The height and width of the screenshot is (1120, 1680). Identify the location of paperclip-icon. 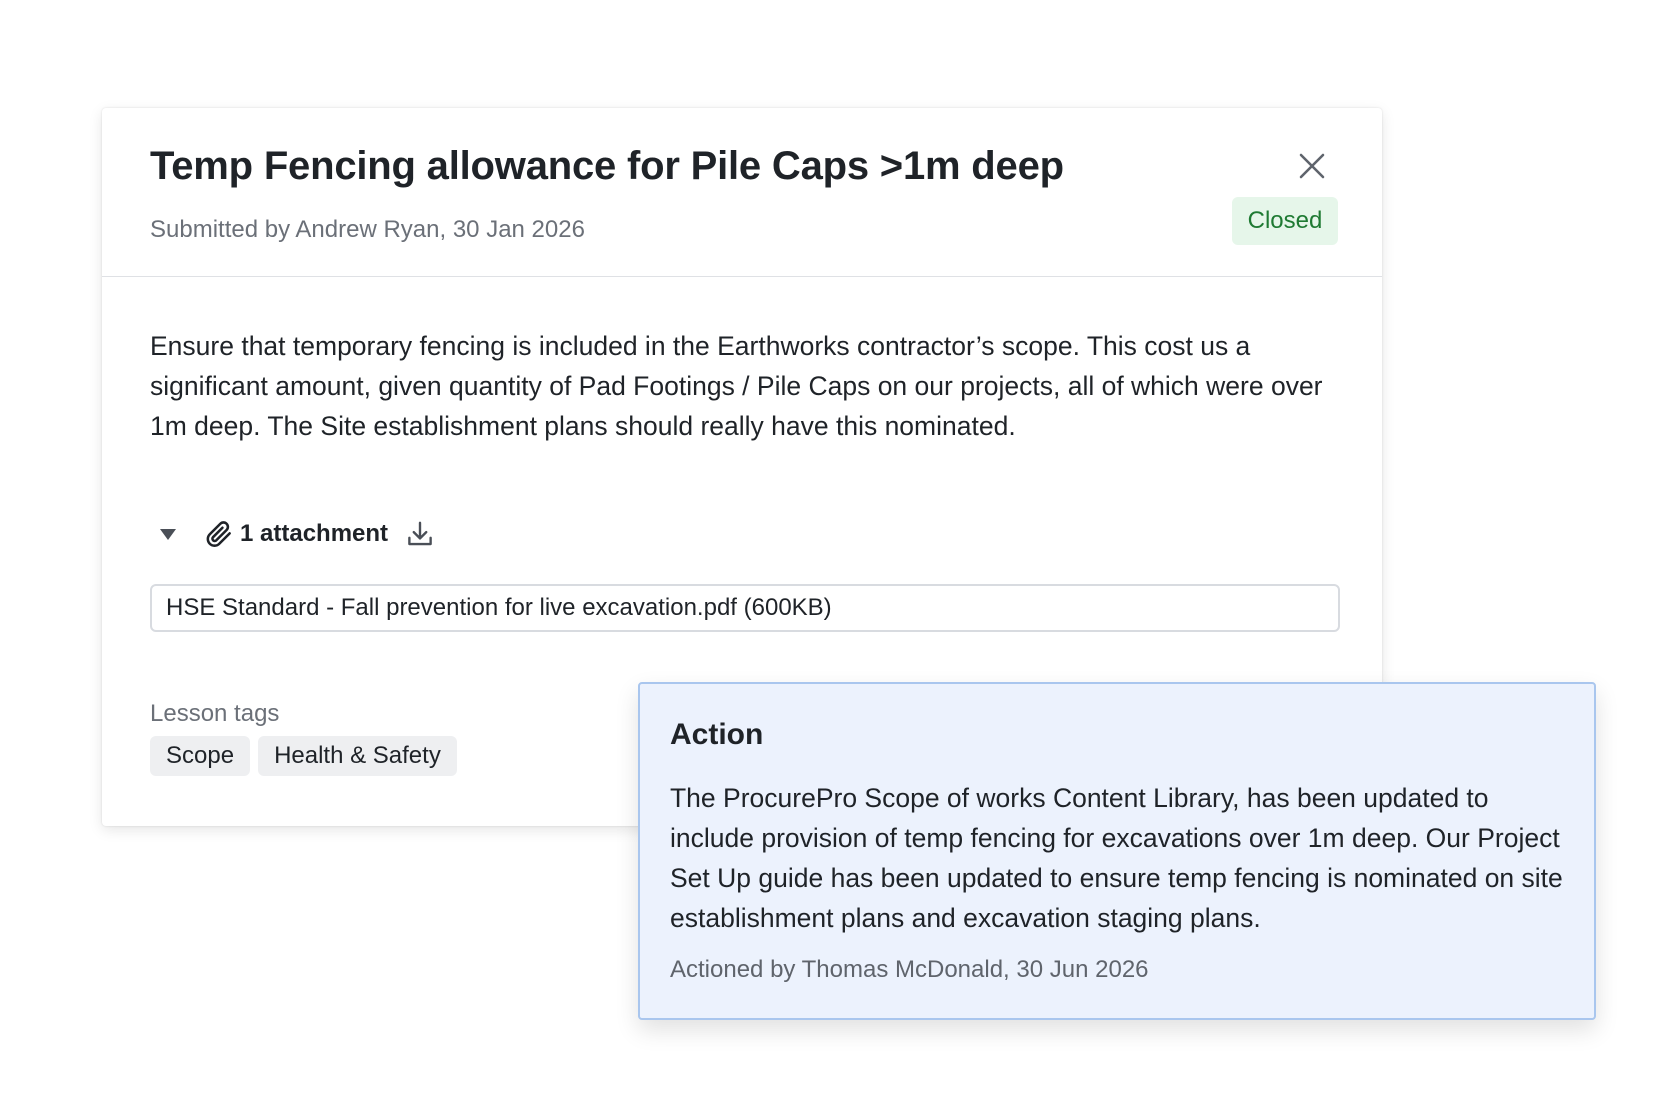
(219, 534).